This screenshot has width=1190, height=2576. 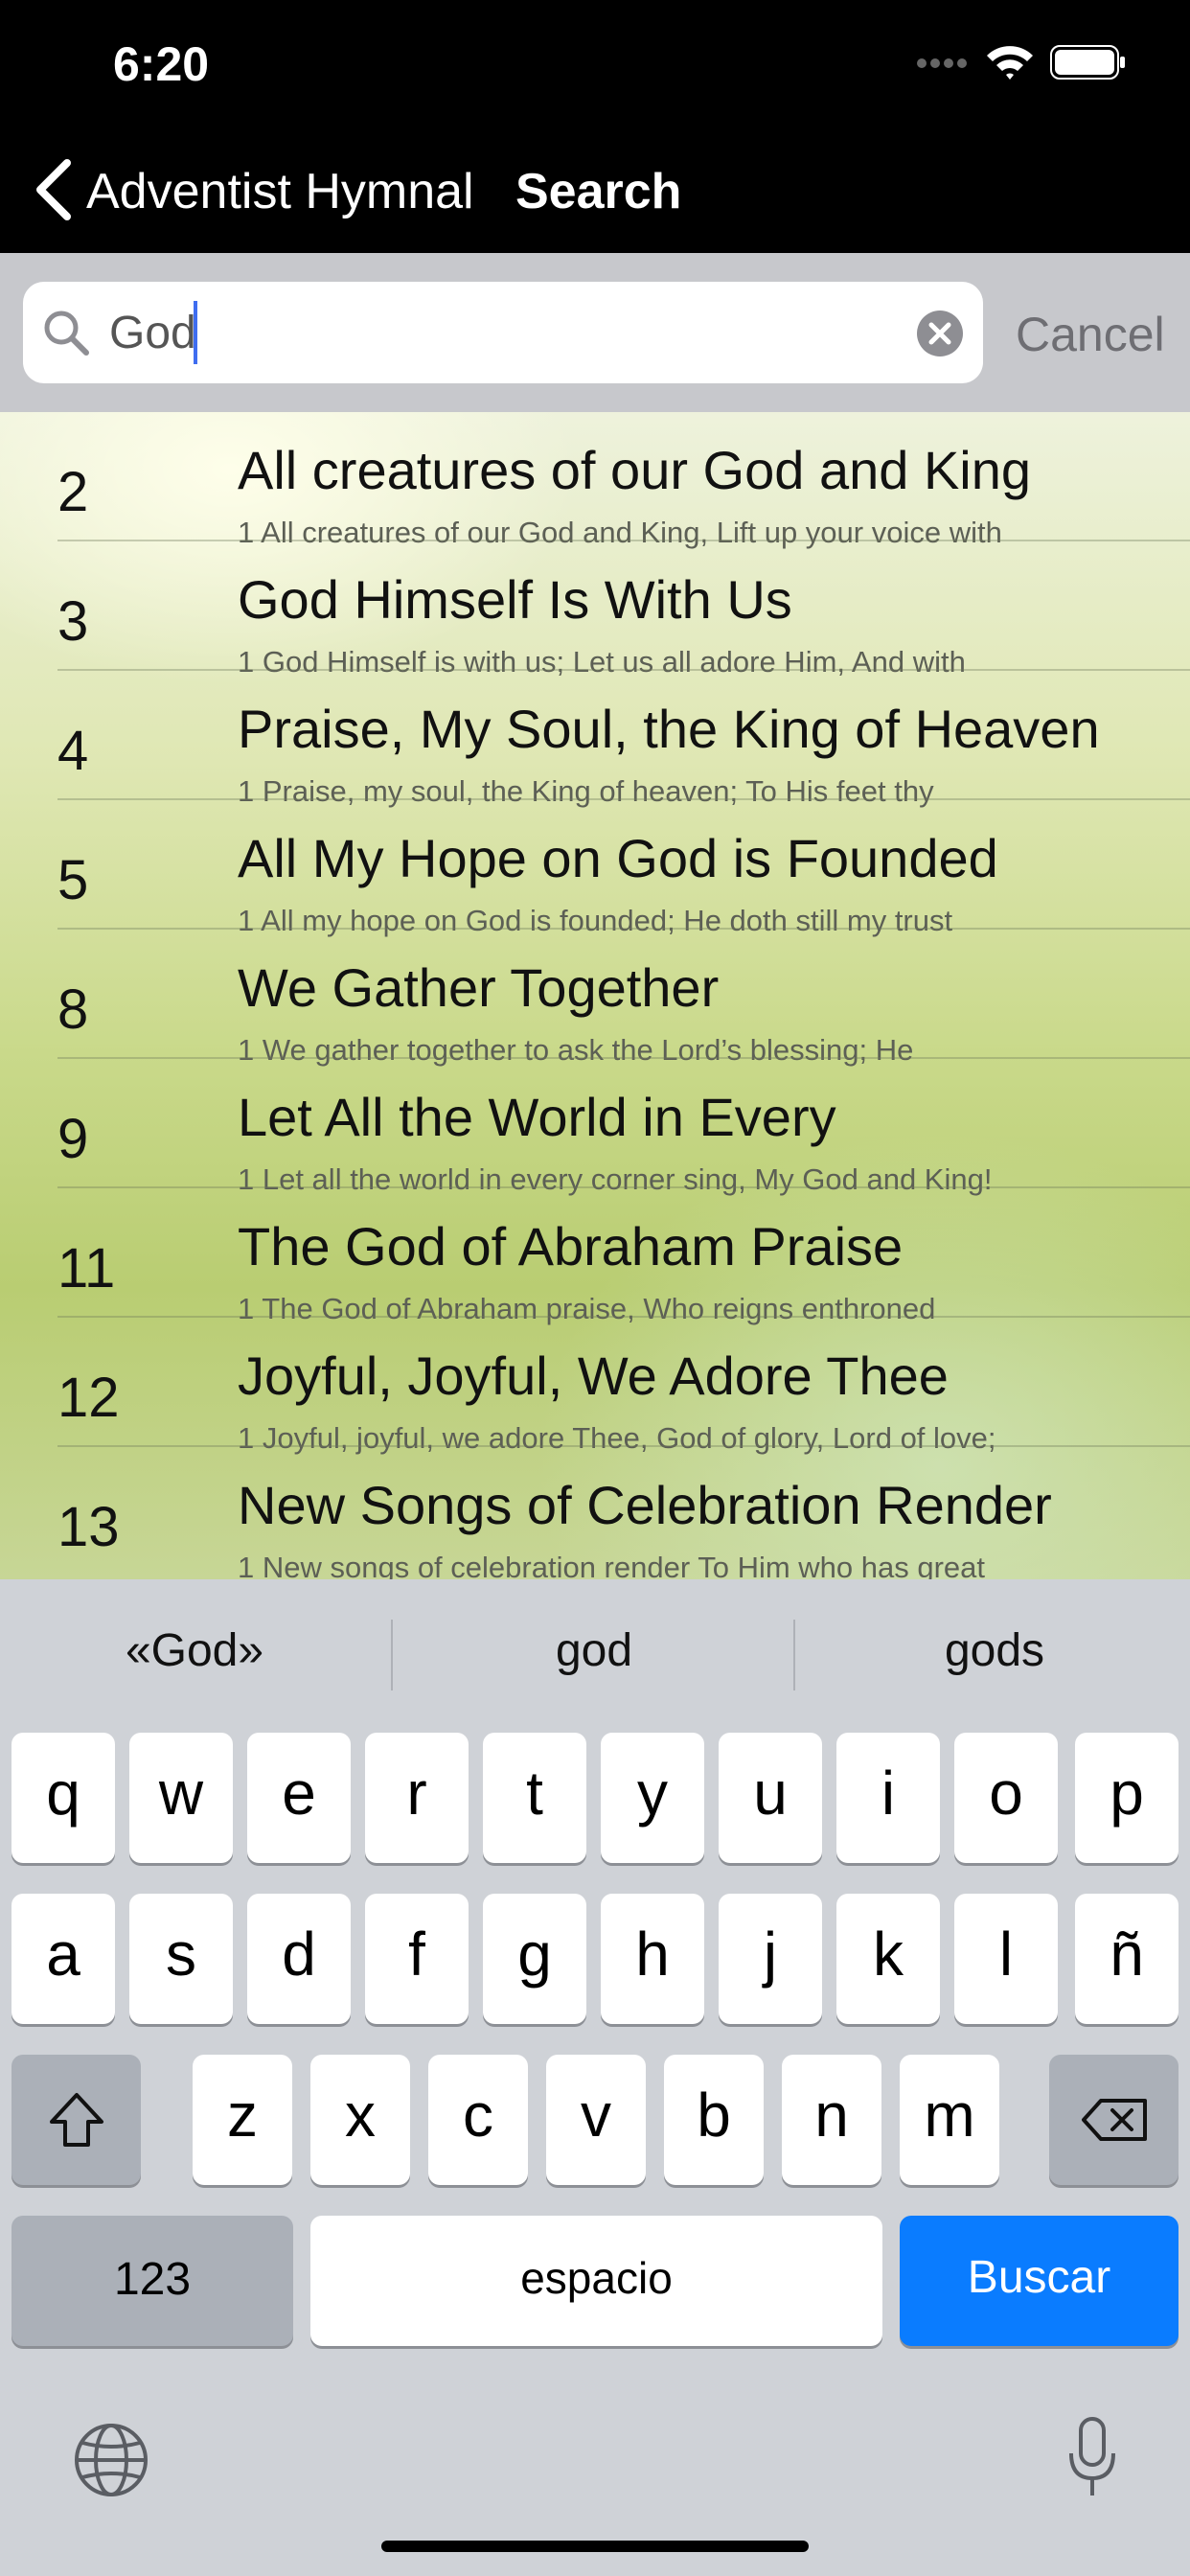 I want to click on key-o: o, so click(x=1006, y=1798).